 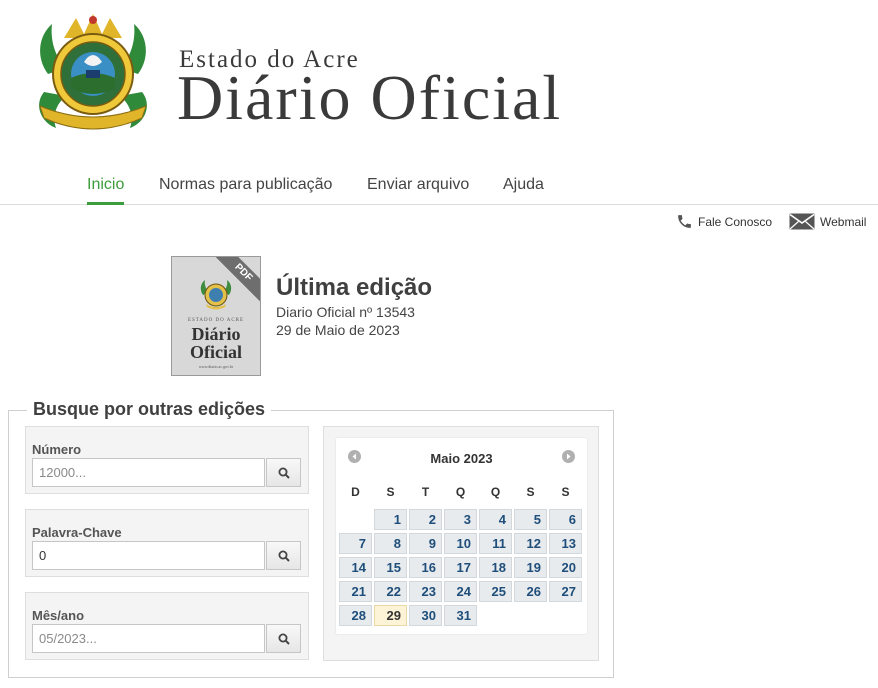 What do you see at coordinates (77, 532) in the screenshot?
I see `keyword-label: Palavra-Chave` at bounding box center [77, 532].